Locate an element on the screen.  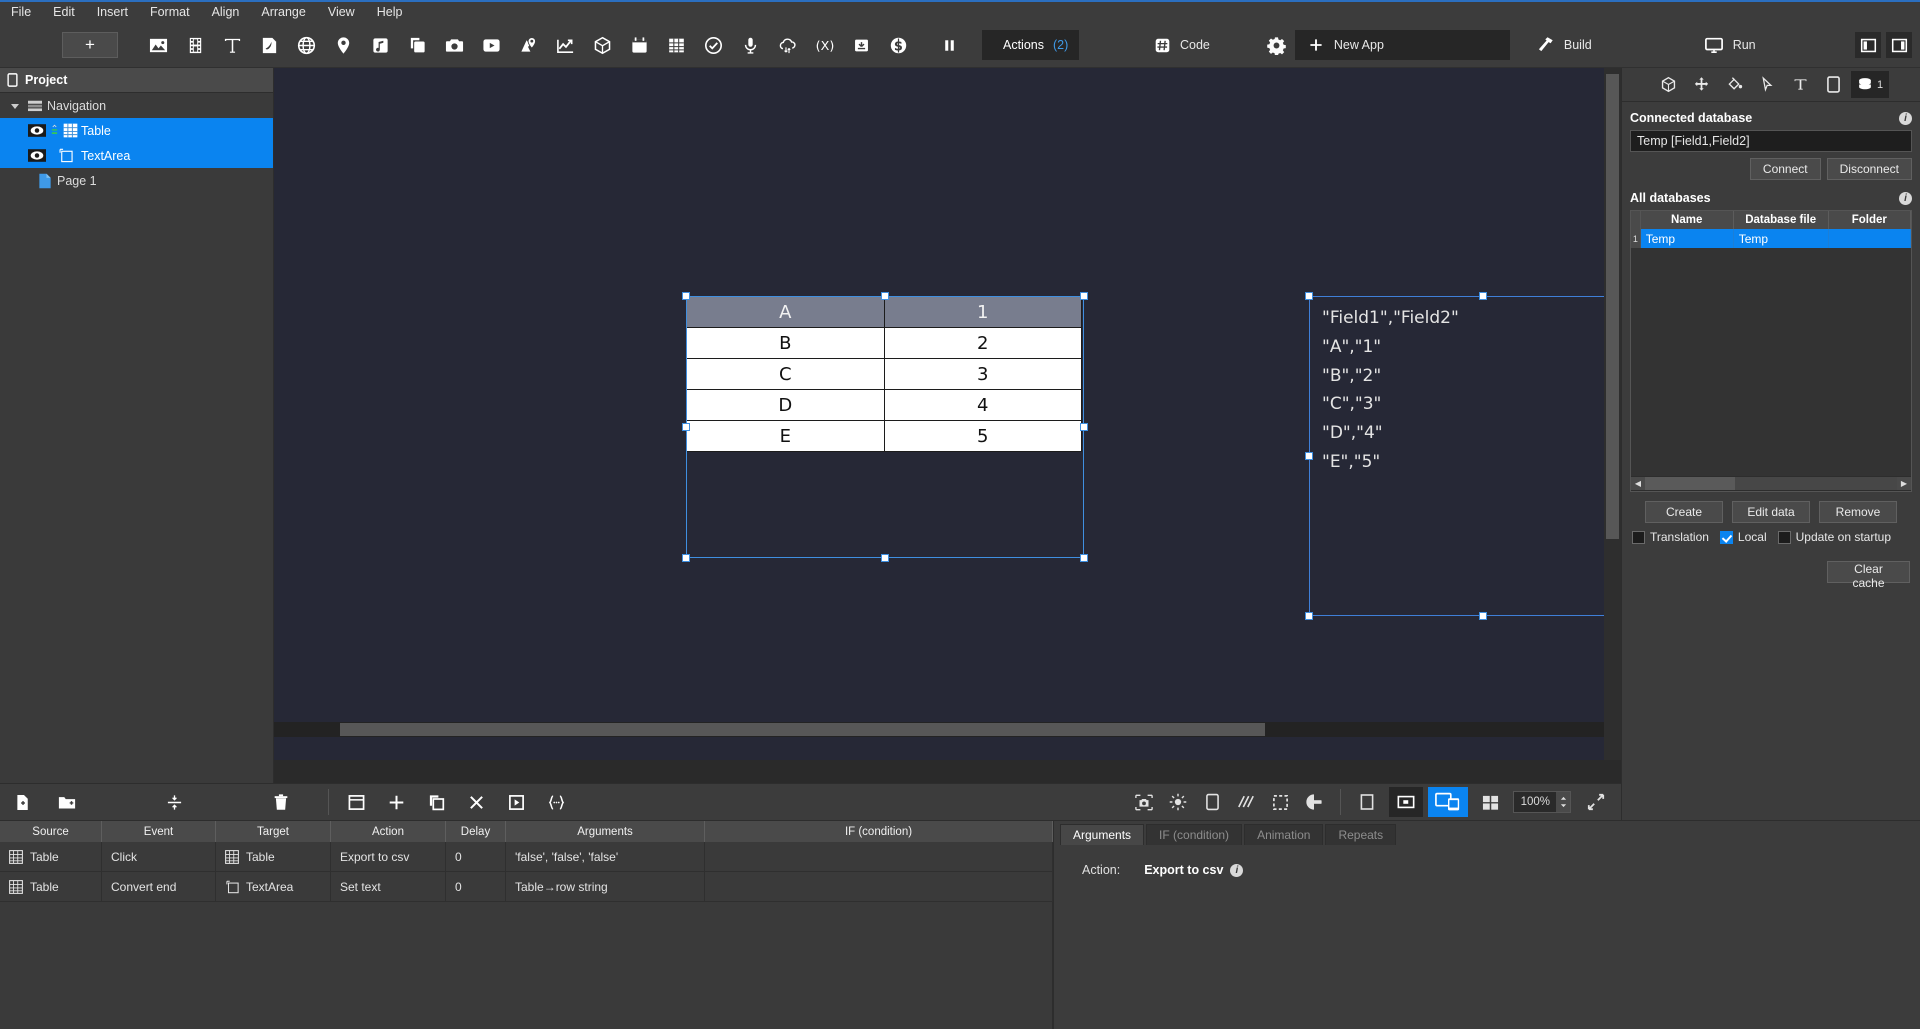
table-cell: C is located at coordinates (785, 374).